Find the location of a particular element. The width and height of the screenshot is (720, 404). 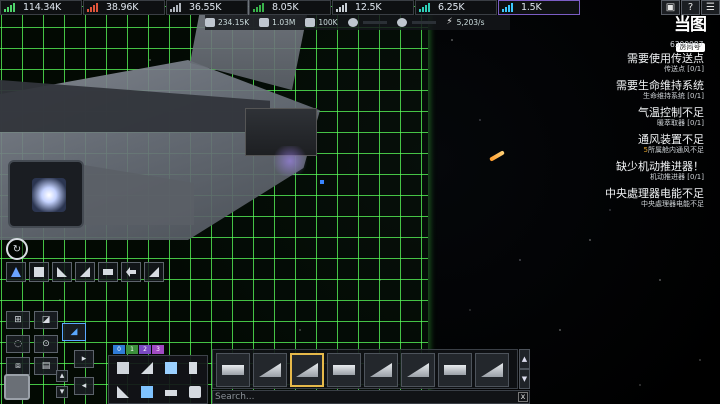

arrow-right-icon: ▸ is located at coordinates (84, 359).